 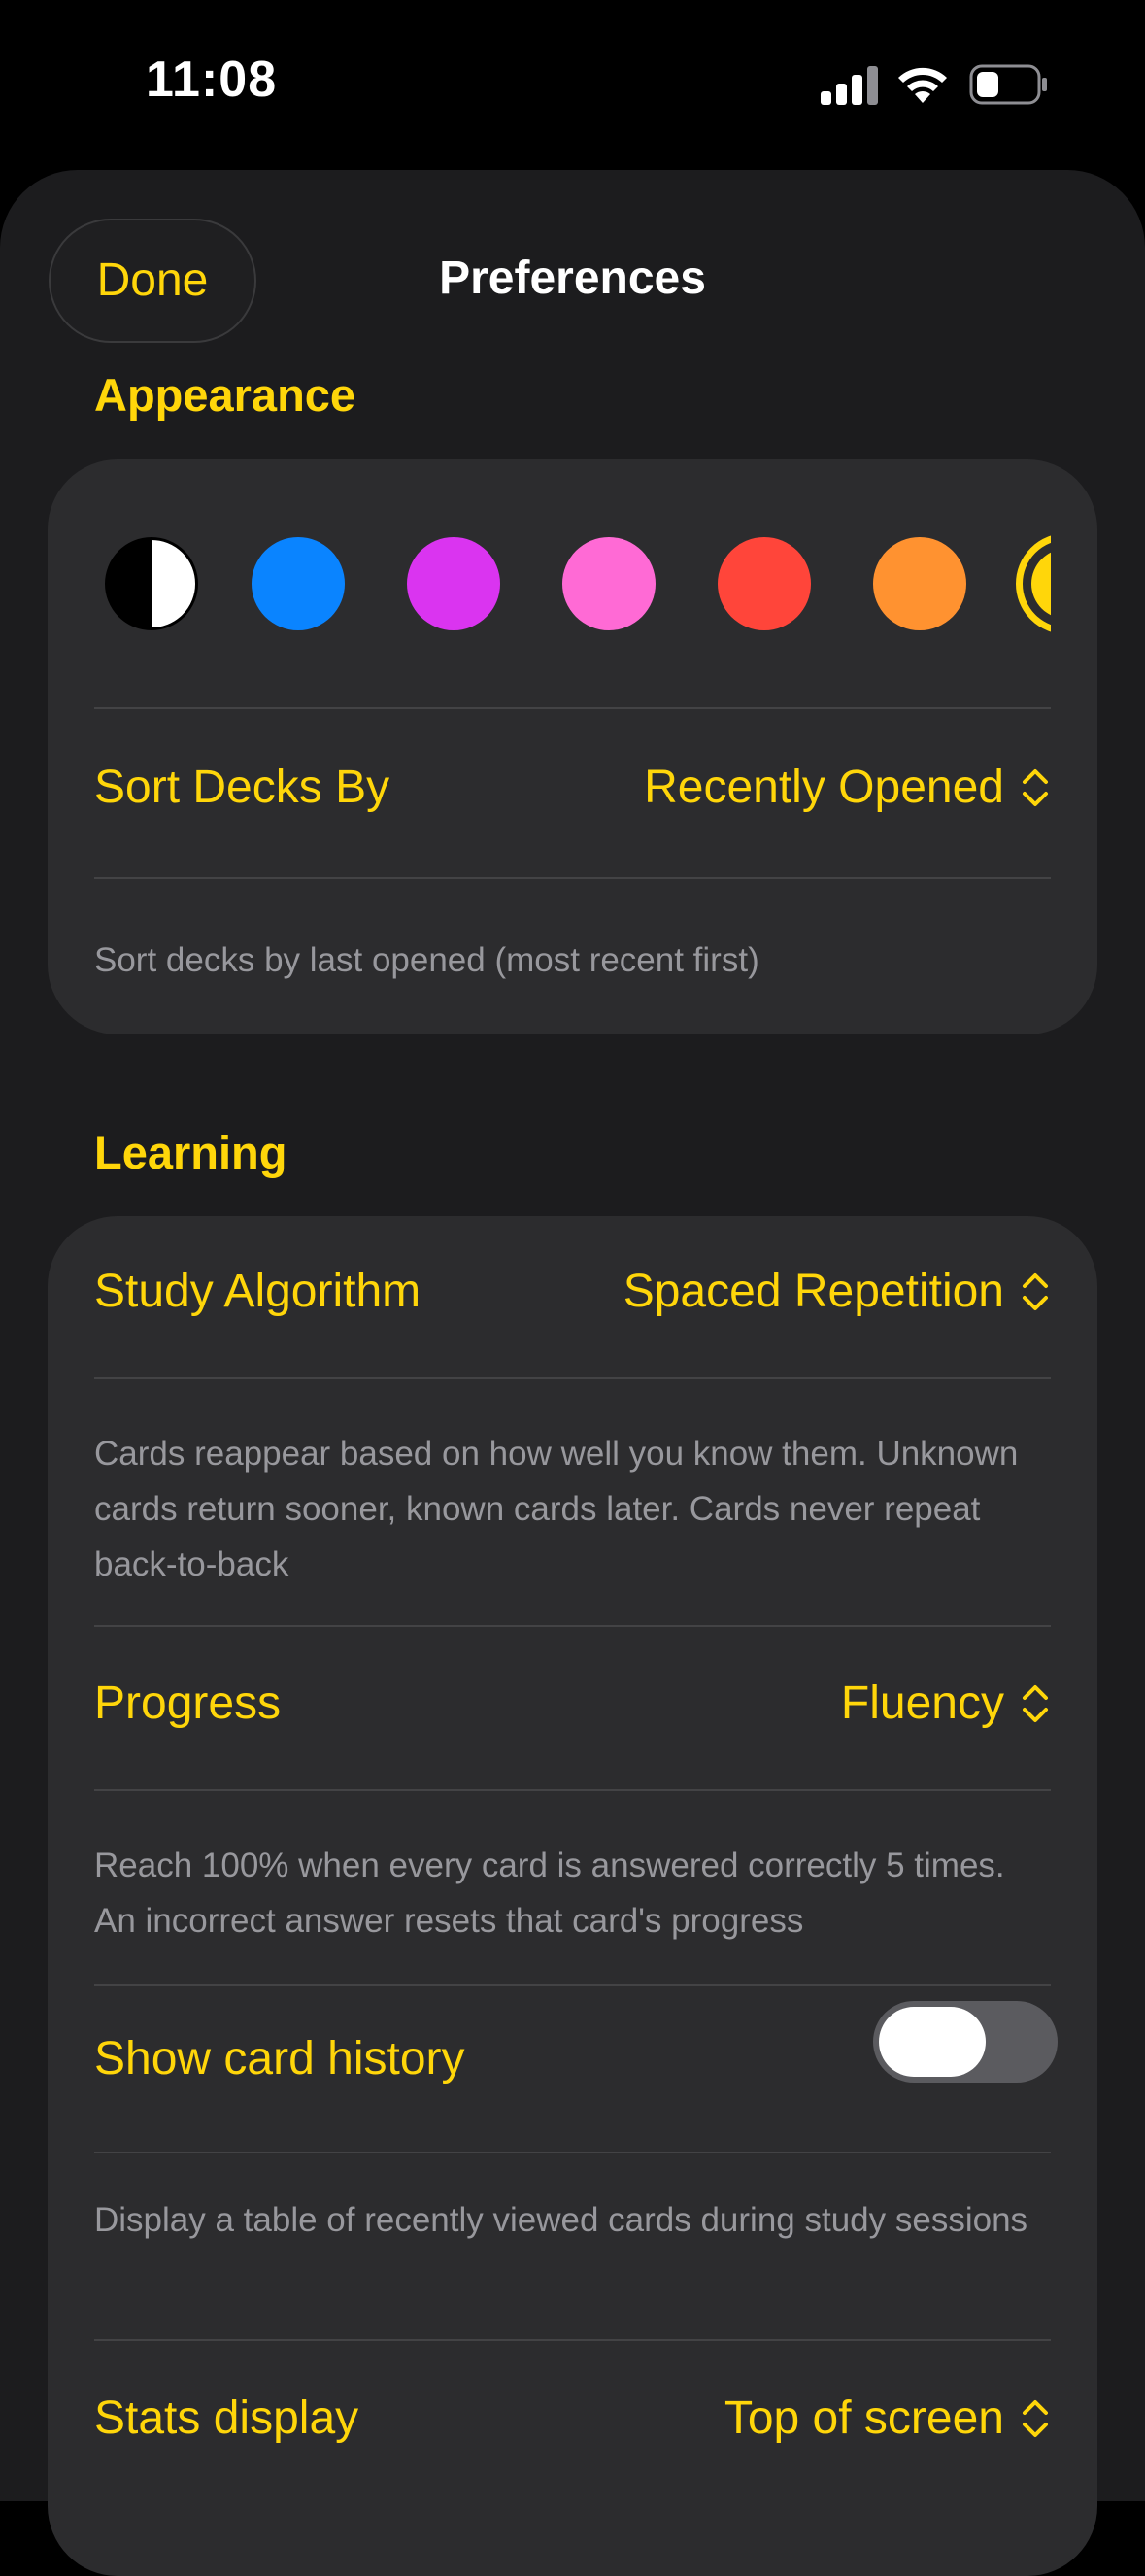 I want to click on progress-value: Fluency, so click(x=922, y=1703).